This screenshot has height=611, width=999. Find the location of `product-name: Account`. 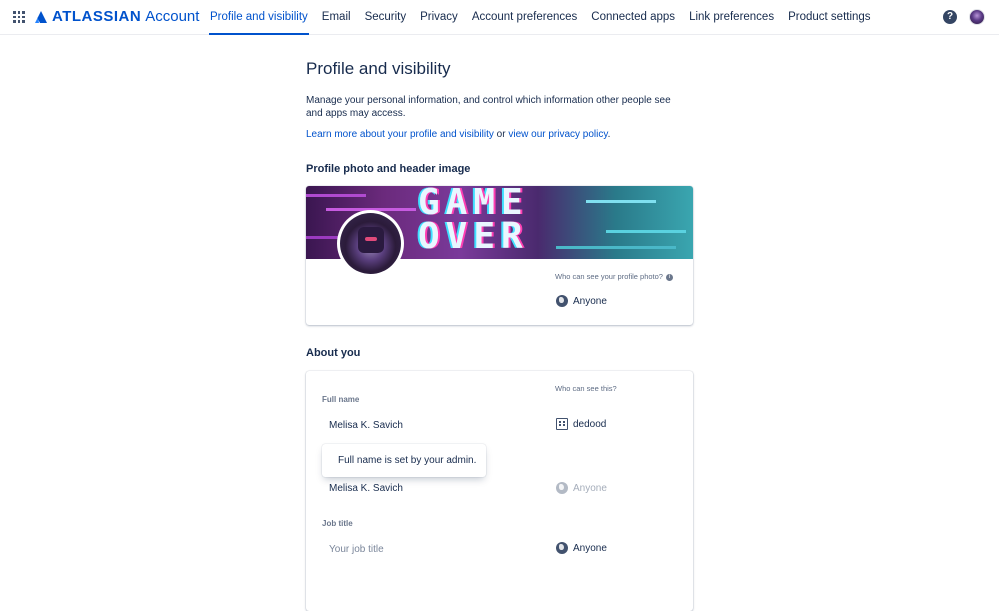

product-name: Account is located at coordinates (172, 16).